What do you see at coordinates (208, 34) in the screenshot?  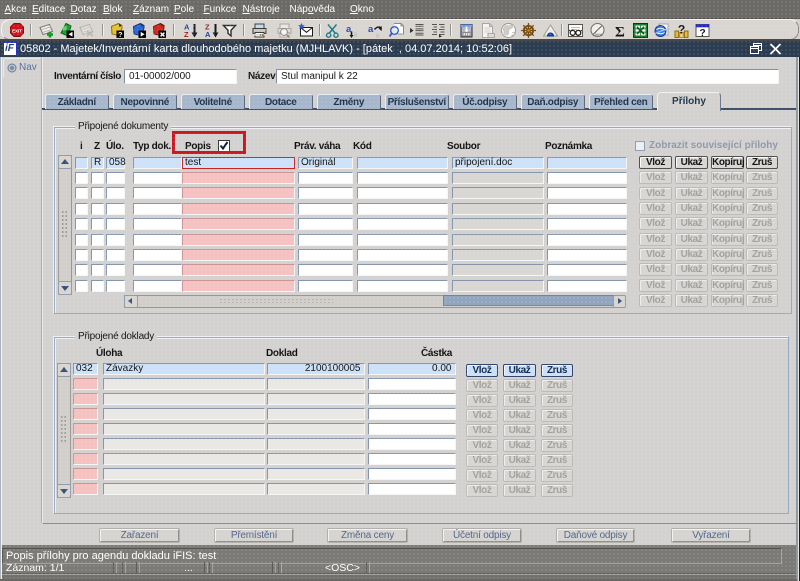 I see `svg-text: A` at bounding box center [208, 34].